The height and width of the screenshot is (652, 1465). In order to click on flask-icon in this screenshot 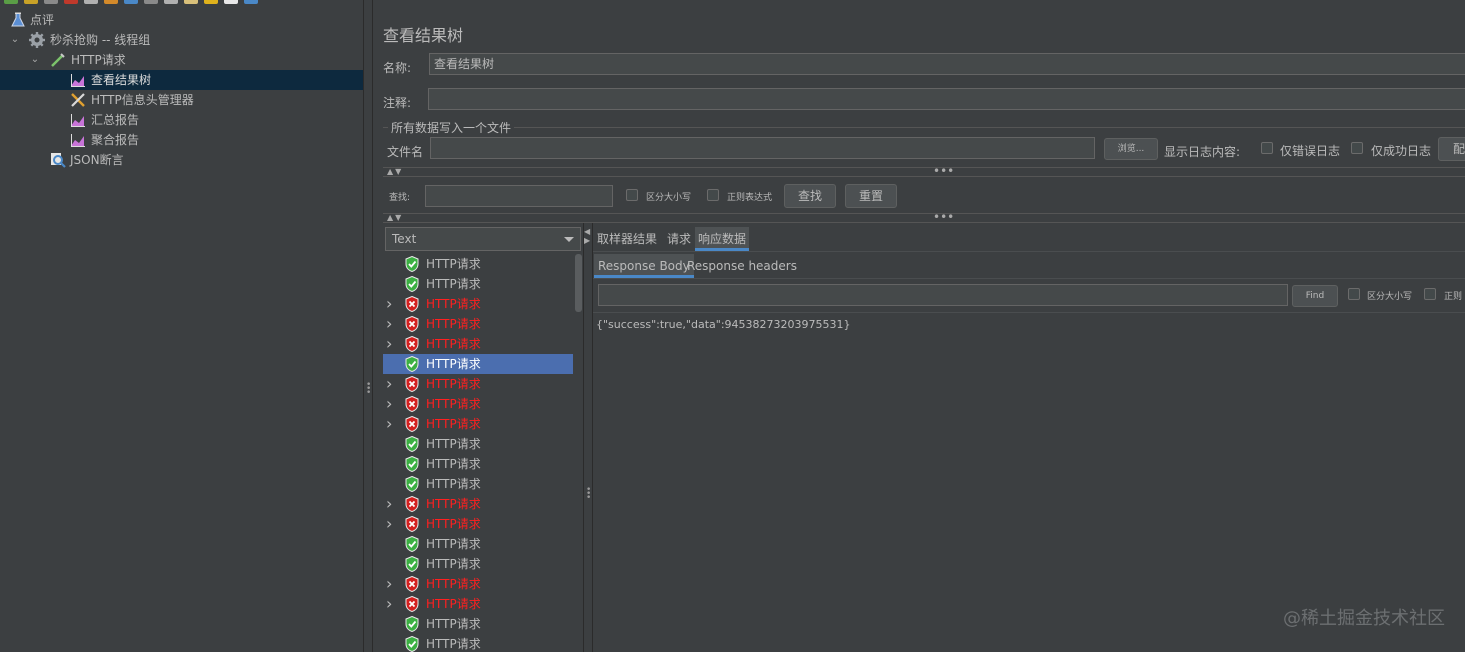, I will do `click(18, 20)`.